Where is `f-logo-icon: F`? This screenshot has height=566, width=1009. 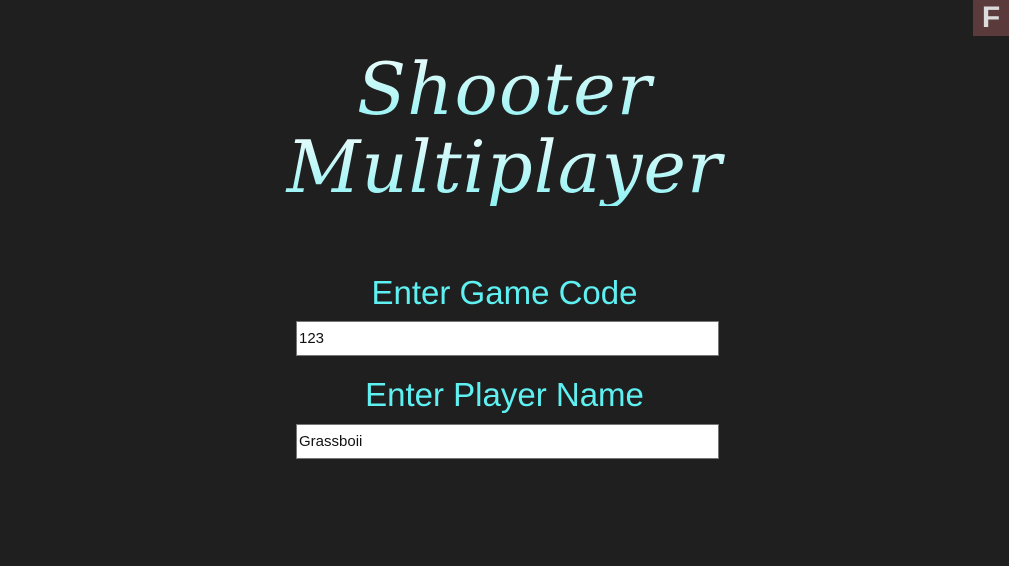 f-logo-icon: F is located at coordinates (991, 18).